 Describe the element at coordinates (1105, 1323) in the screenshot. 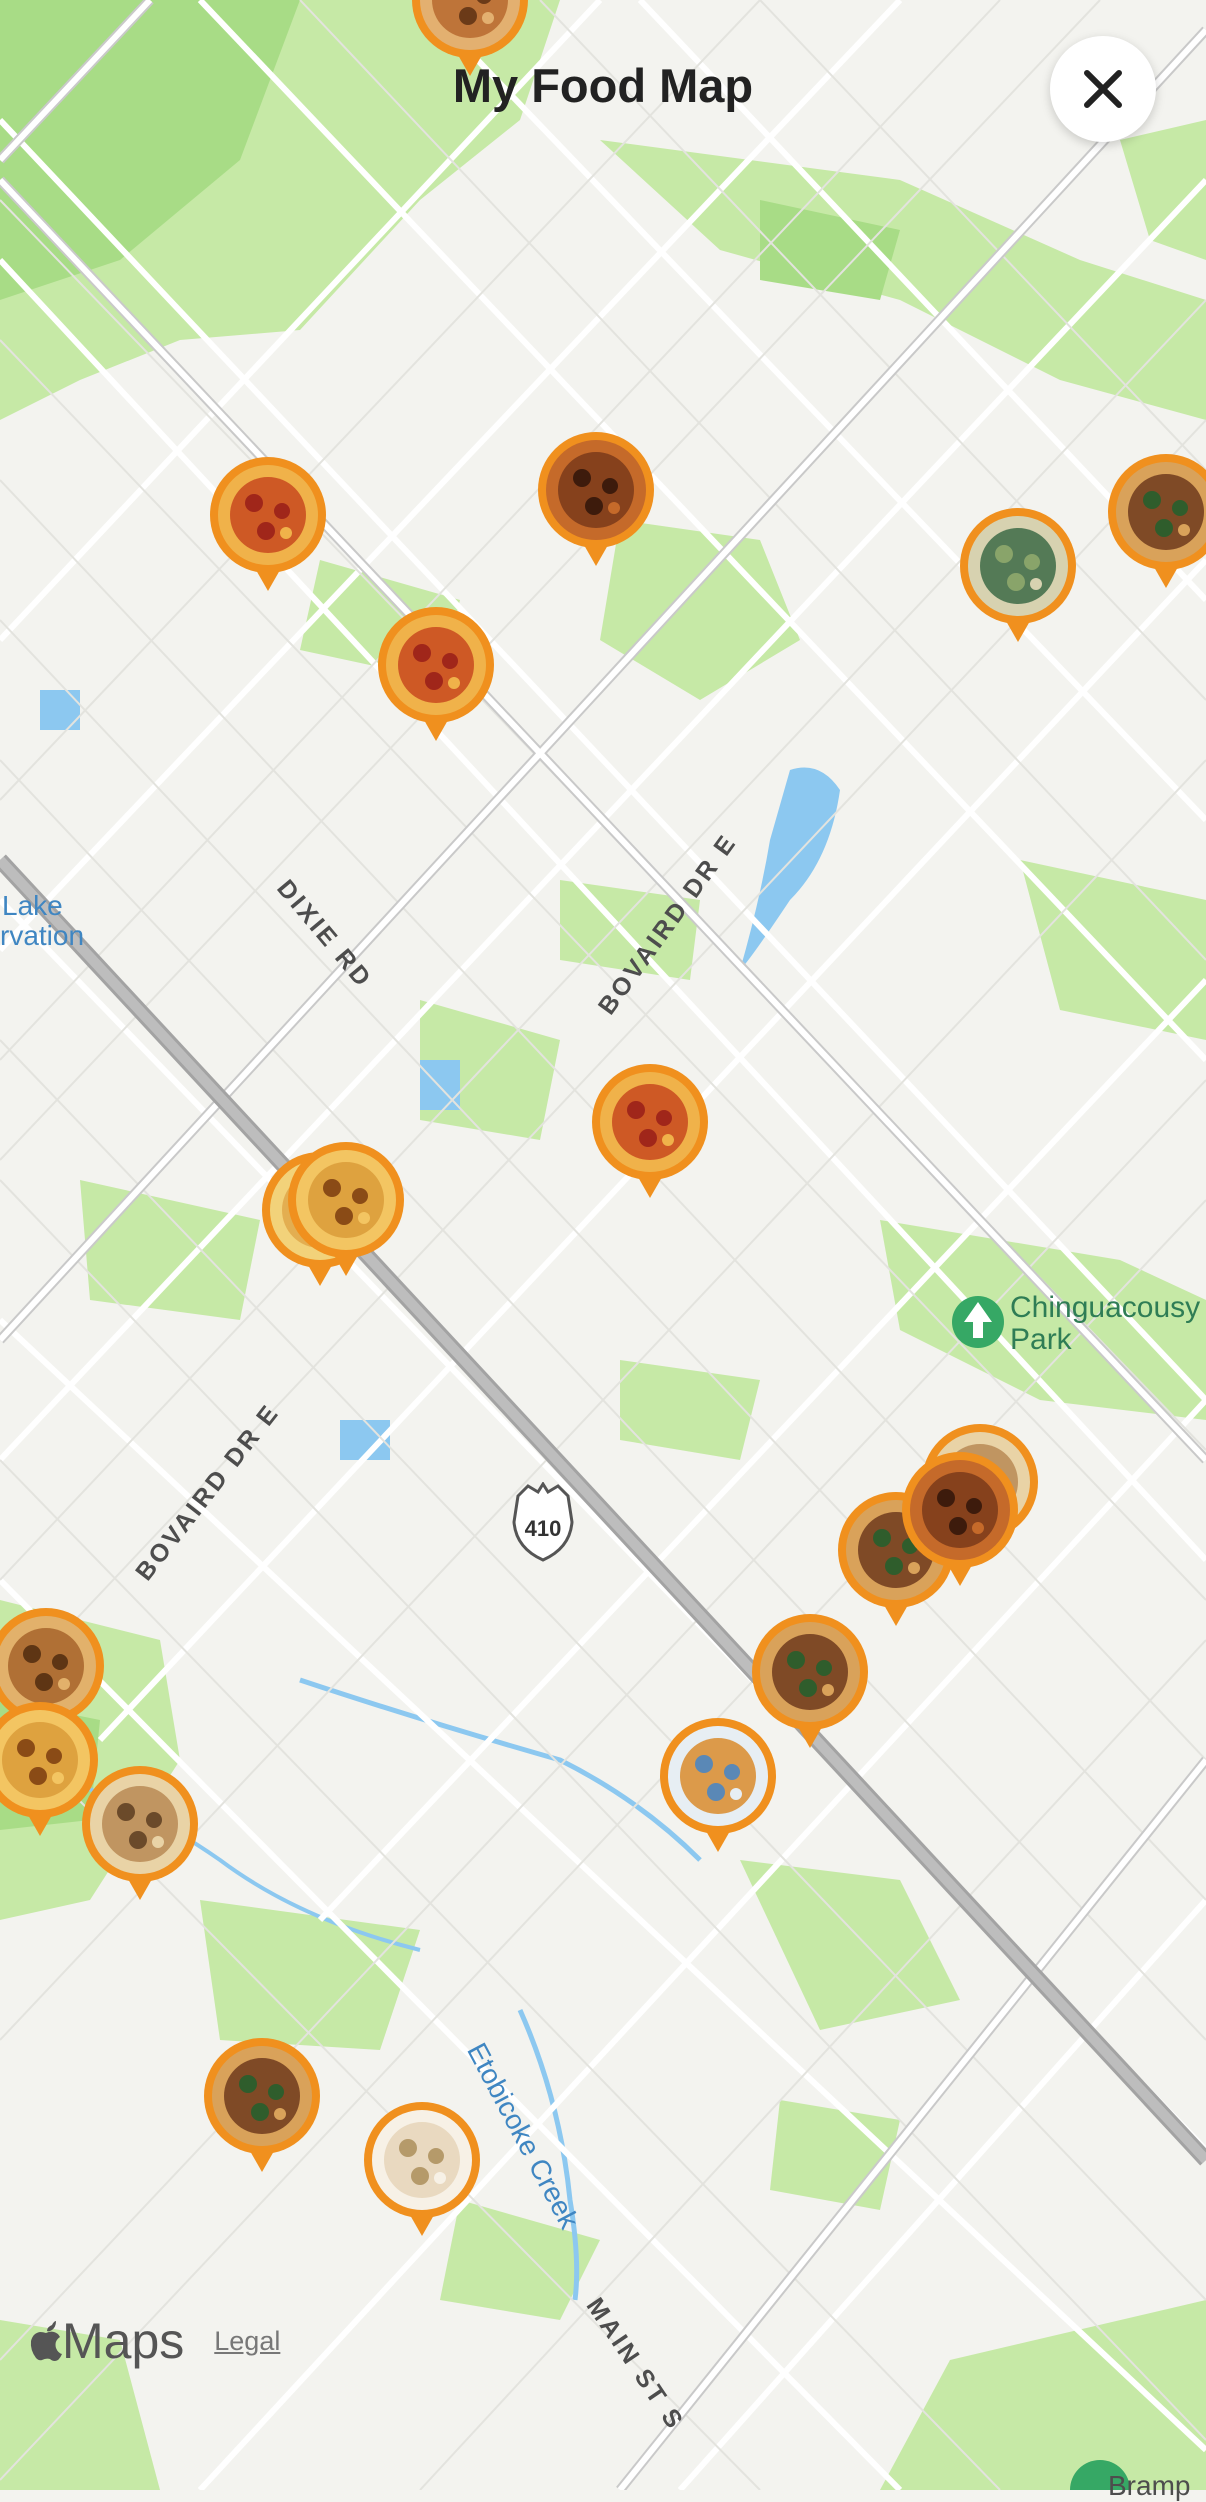

I see `place-label-park: Chinguacousy Park` at that location.